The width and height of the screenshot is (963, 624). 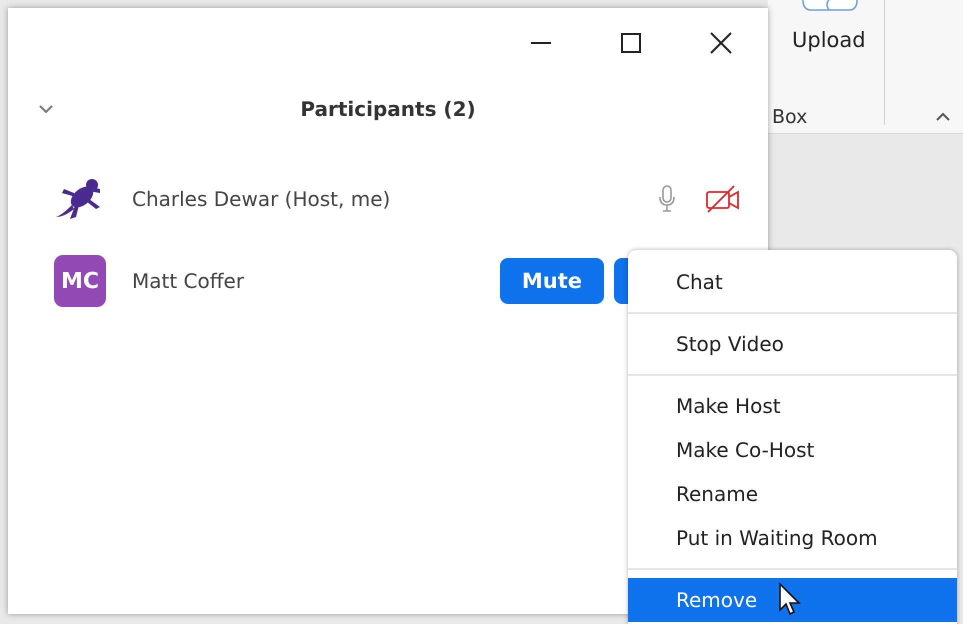 I want to click on menu-item: Chat, so click(x=792, y=282).